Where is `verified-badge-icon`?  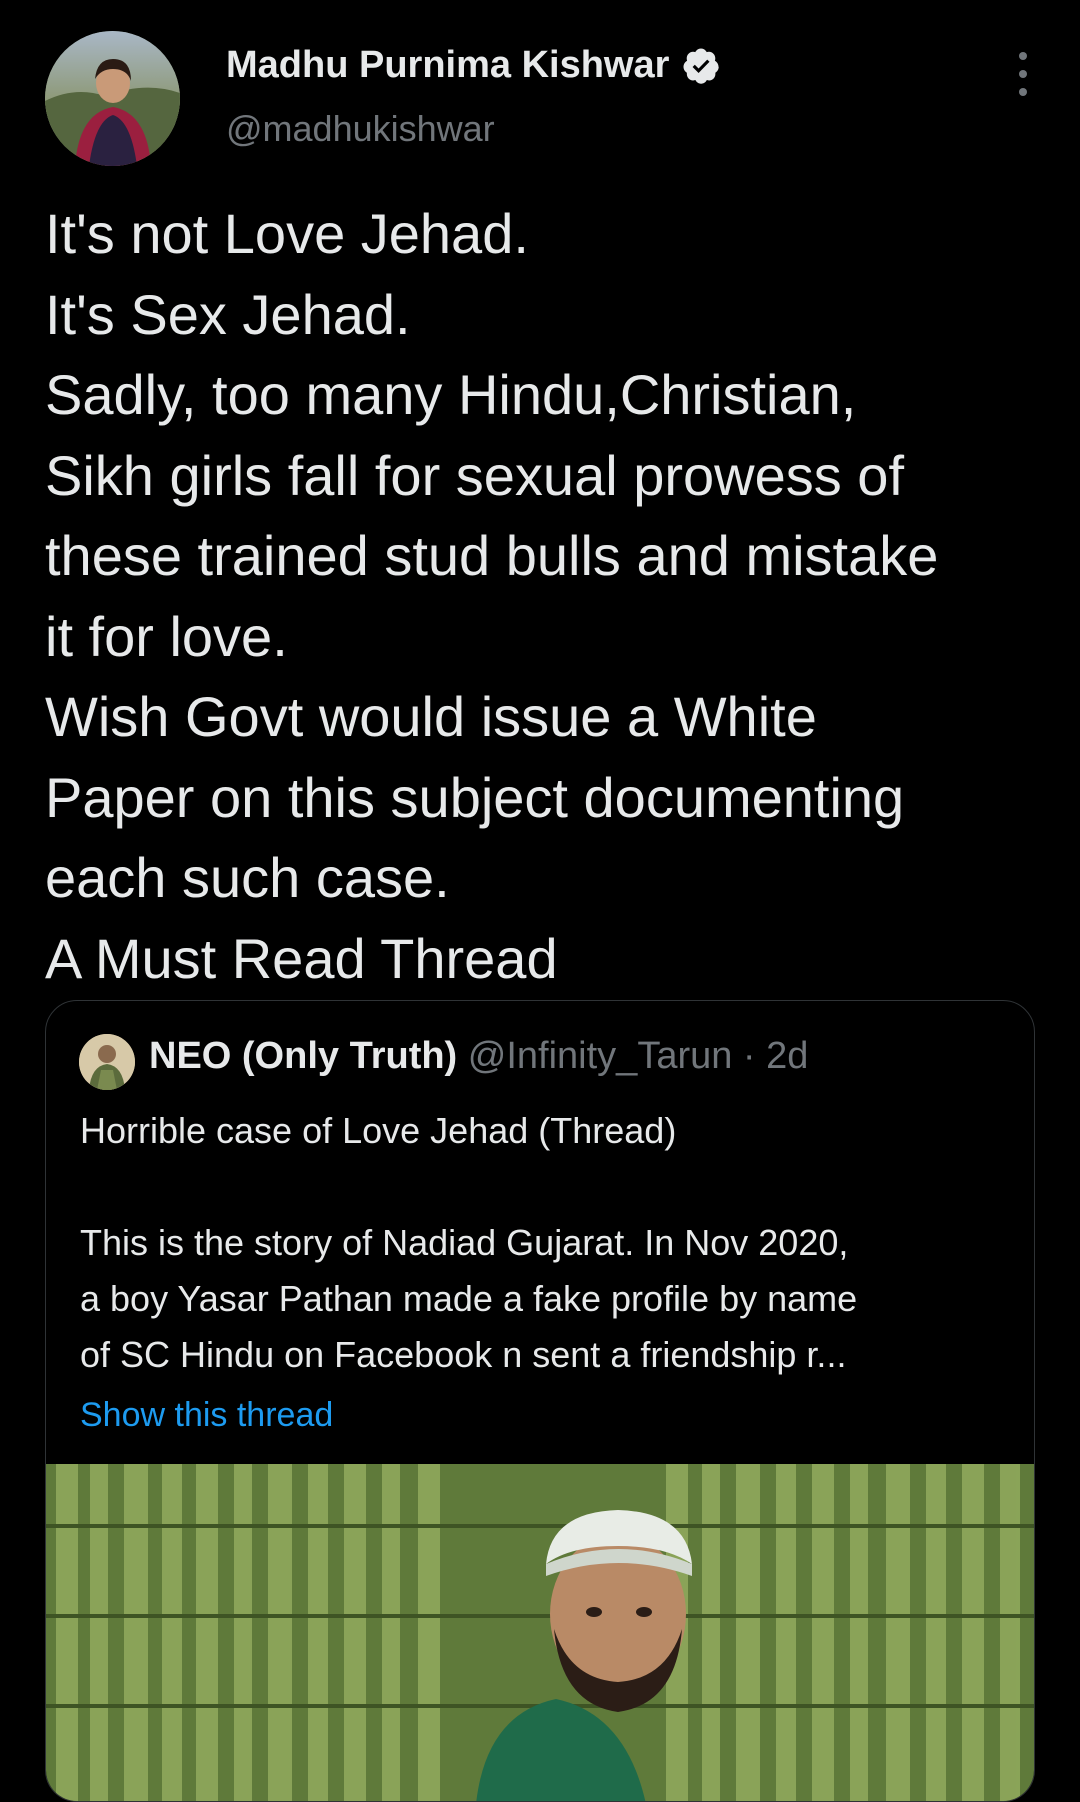
verified-badge-icon is located at coordinates (701, 66).